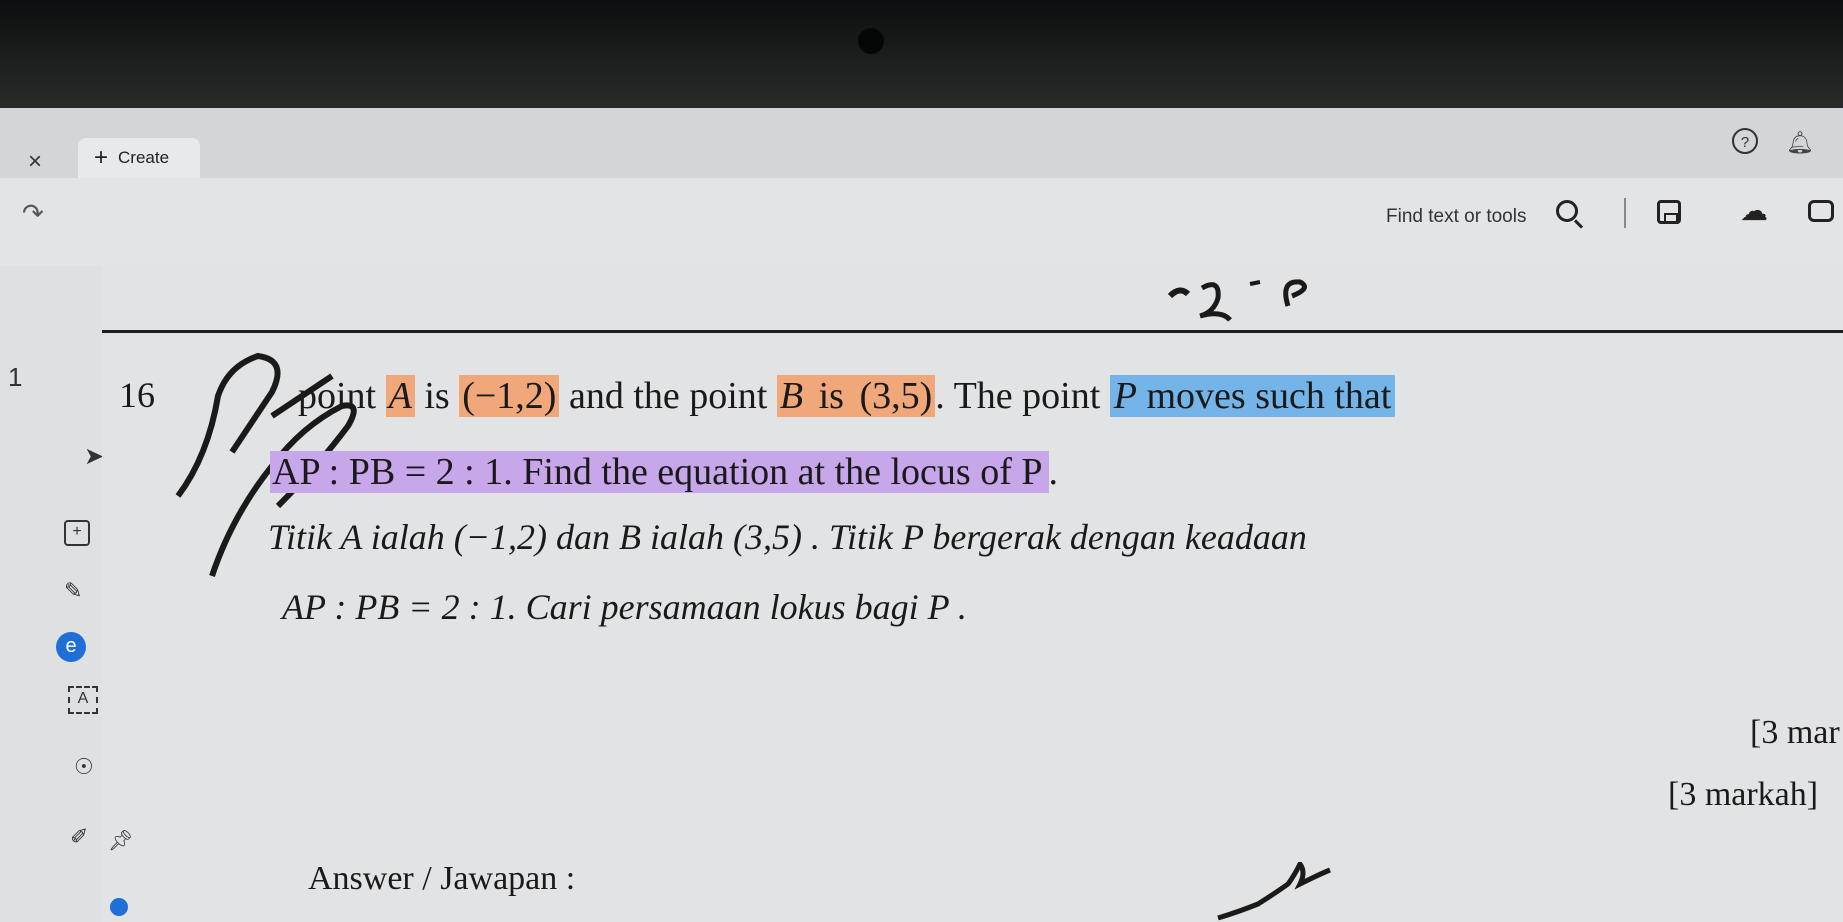 Image resolution: width=1843 pixels, height=922 pixels. I want to click on create-tab: + Create, so click(139, 158).